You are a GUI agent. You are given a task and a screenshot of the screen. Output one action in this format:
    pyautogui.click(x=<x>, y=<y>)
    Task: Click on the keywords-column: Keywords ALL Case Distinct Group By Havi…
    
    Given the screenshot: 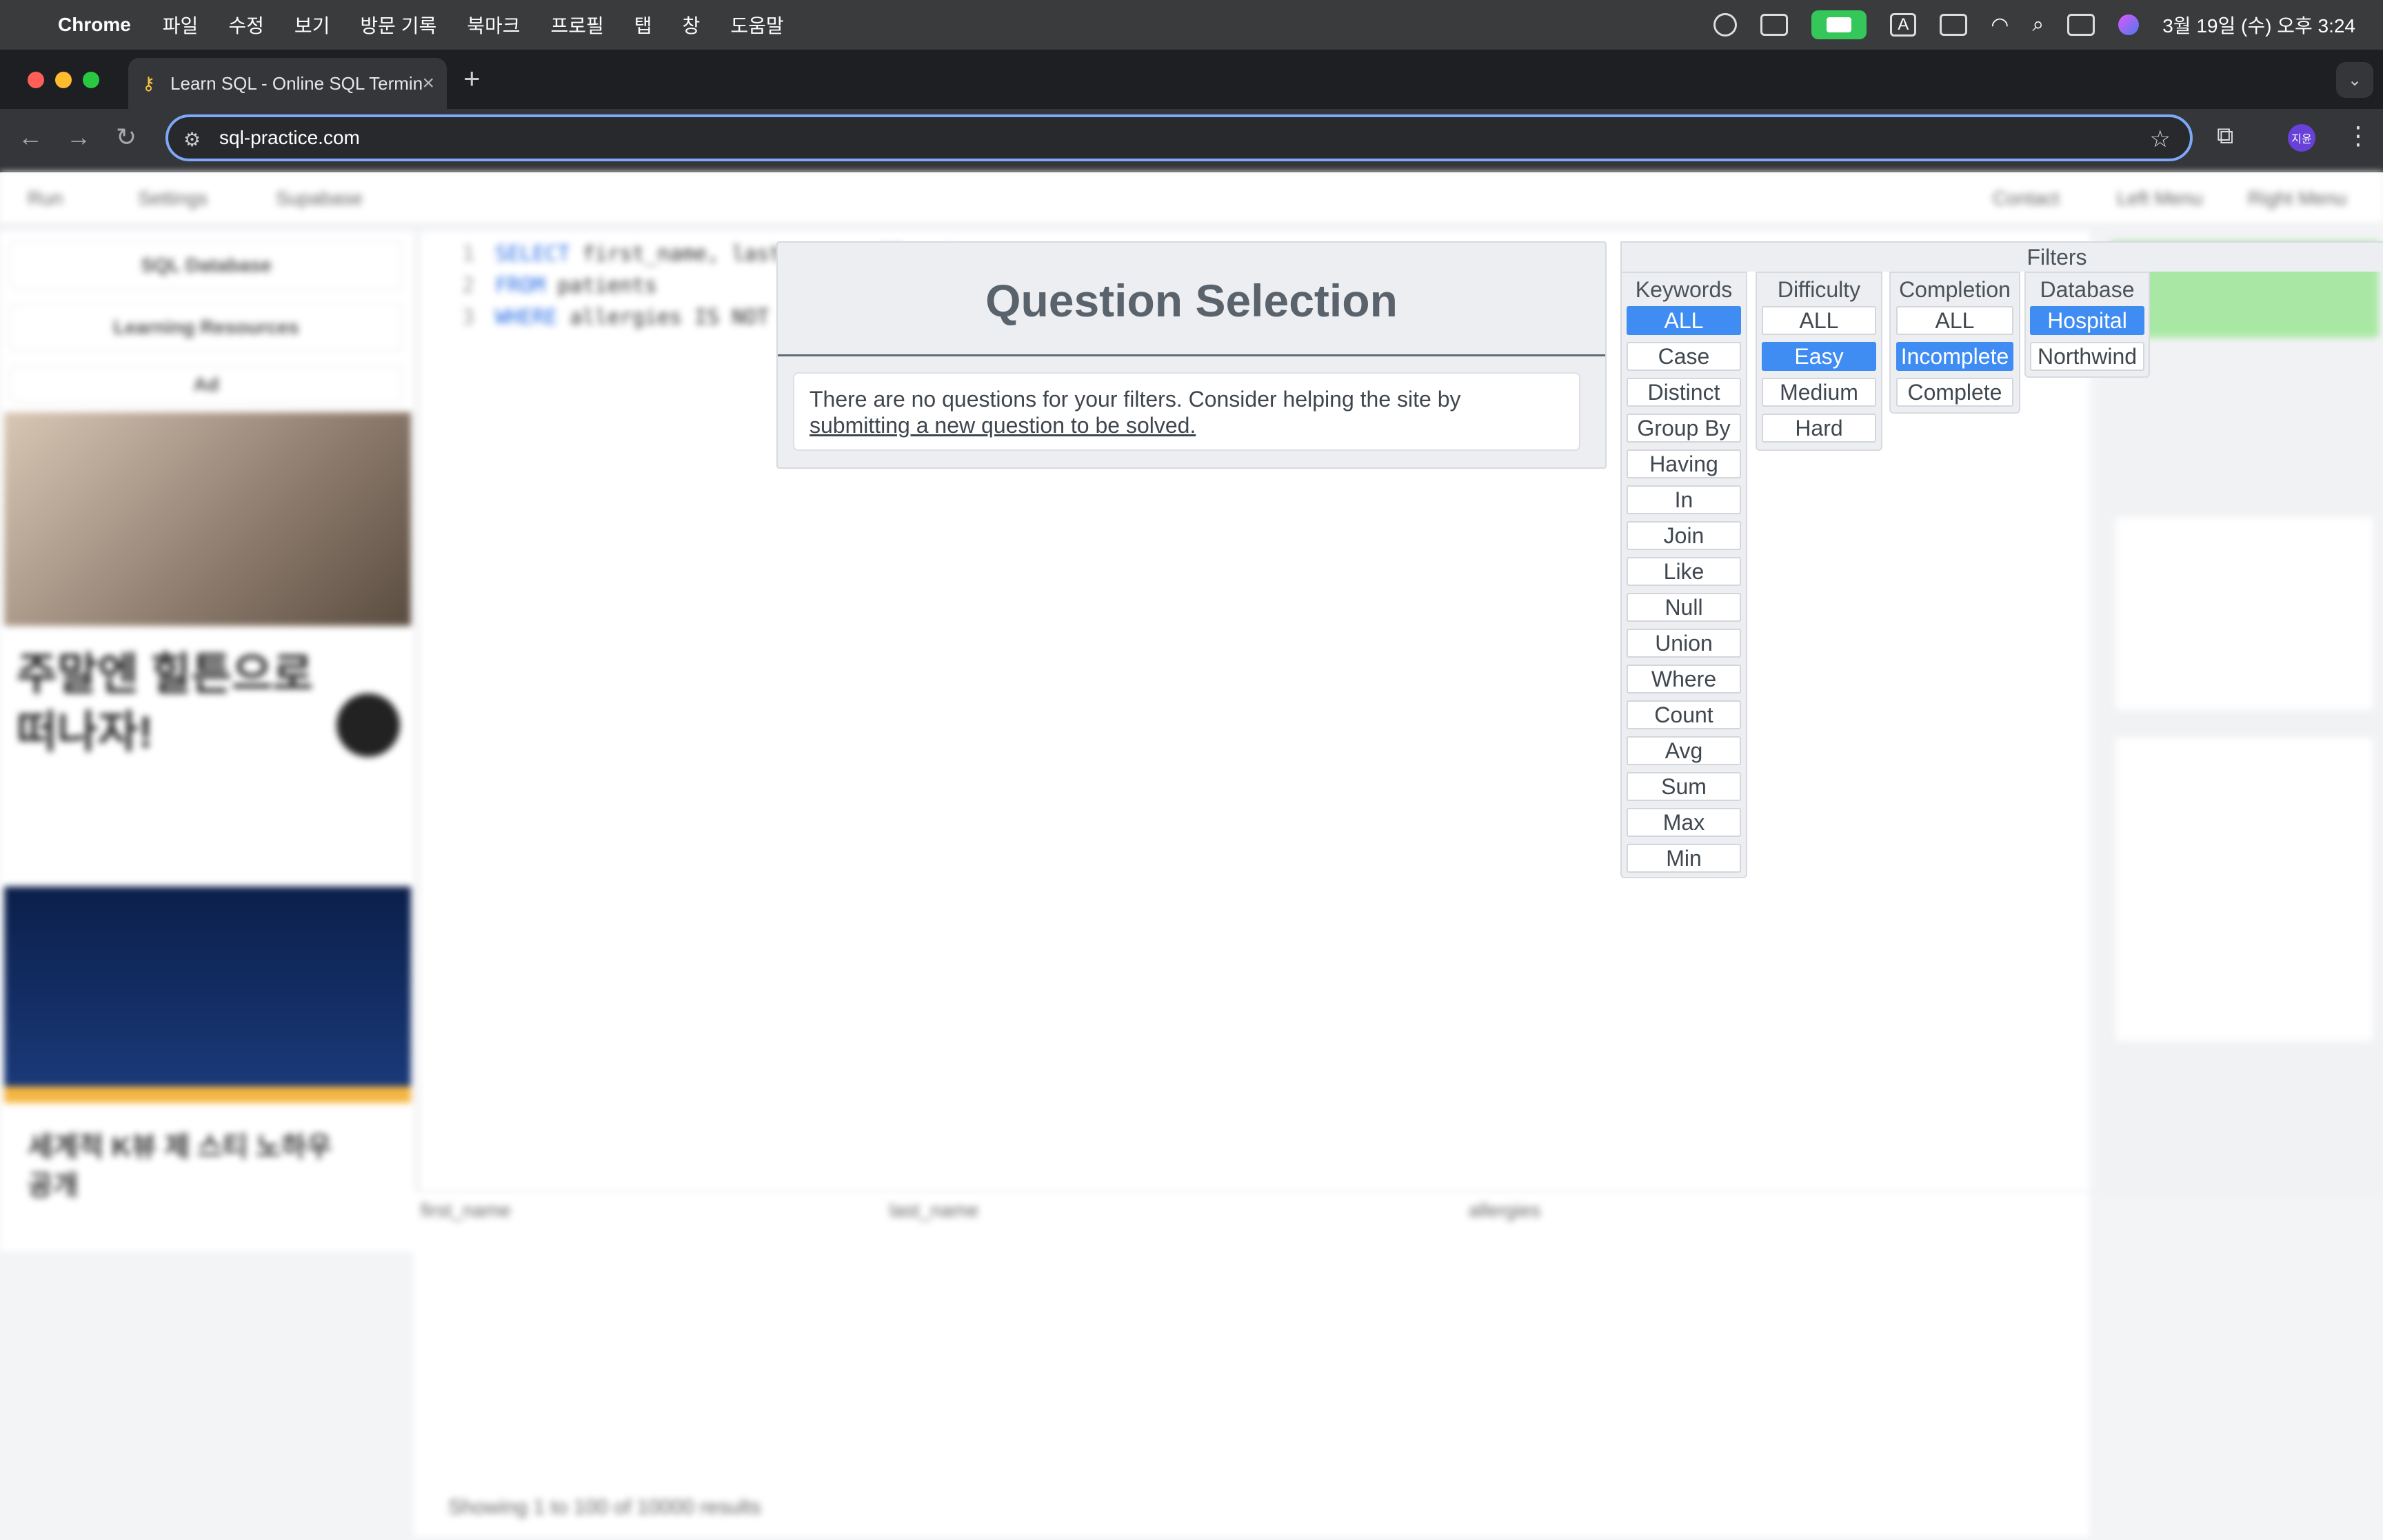 What is the action you would take?
    pyautogui.click(x=1683, y=575)
    